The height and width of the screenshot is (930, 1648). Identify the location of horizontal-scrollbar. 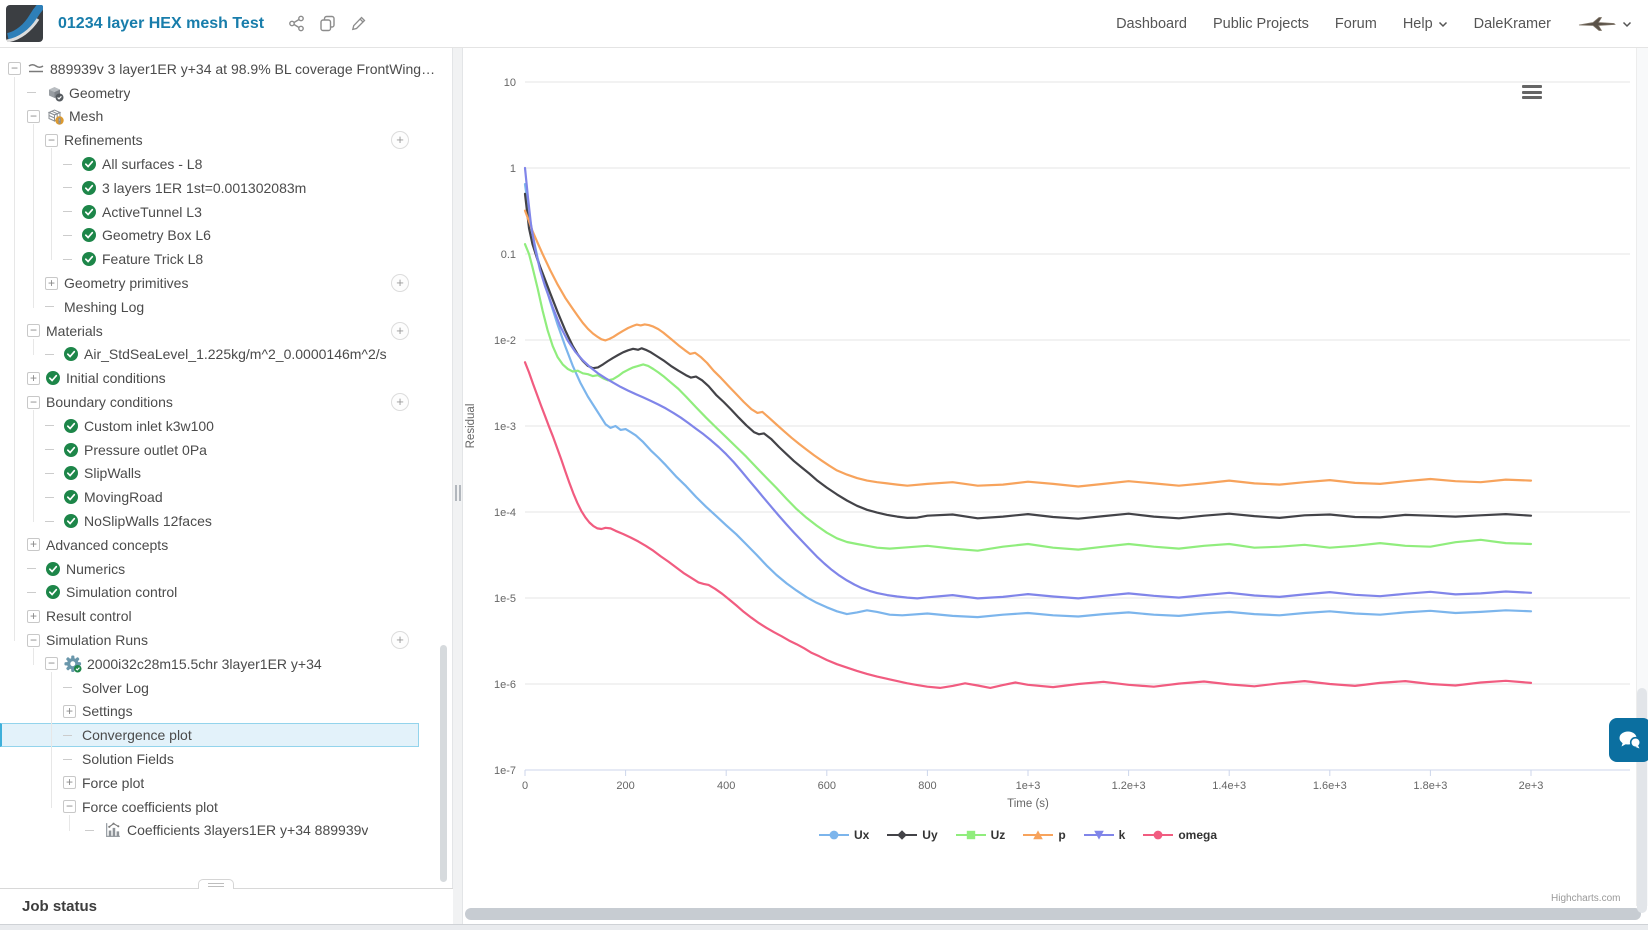
(1053, 914).